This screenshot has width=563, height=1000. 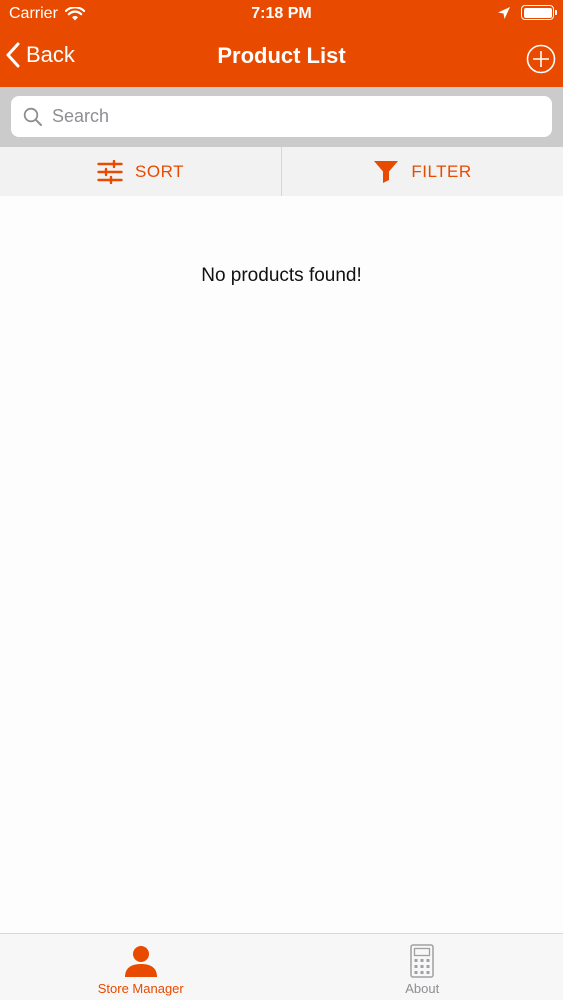 I want to click on calculator-icon, so click(x=422, y=961).